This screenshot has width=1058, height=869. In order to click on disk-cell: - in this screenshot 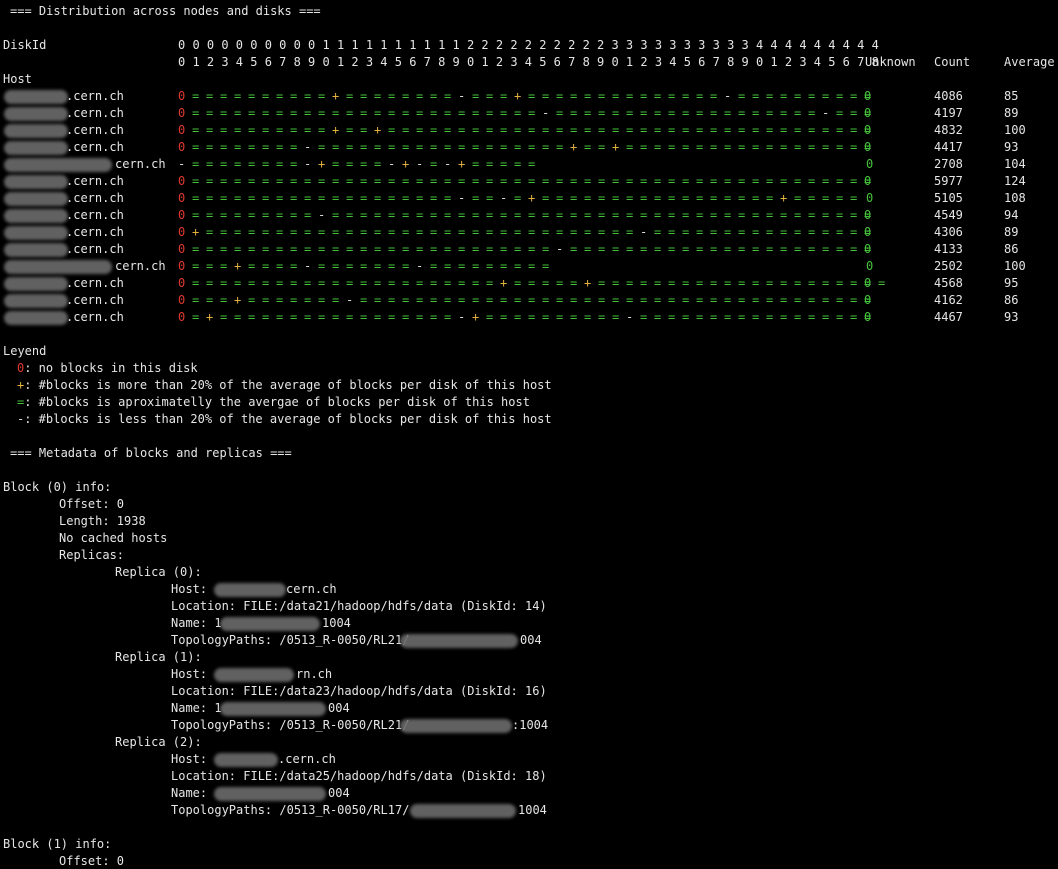, I will do `click(392, 164)`.